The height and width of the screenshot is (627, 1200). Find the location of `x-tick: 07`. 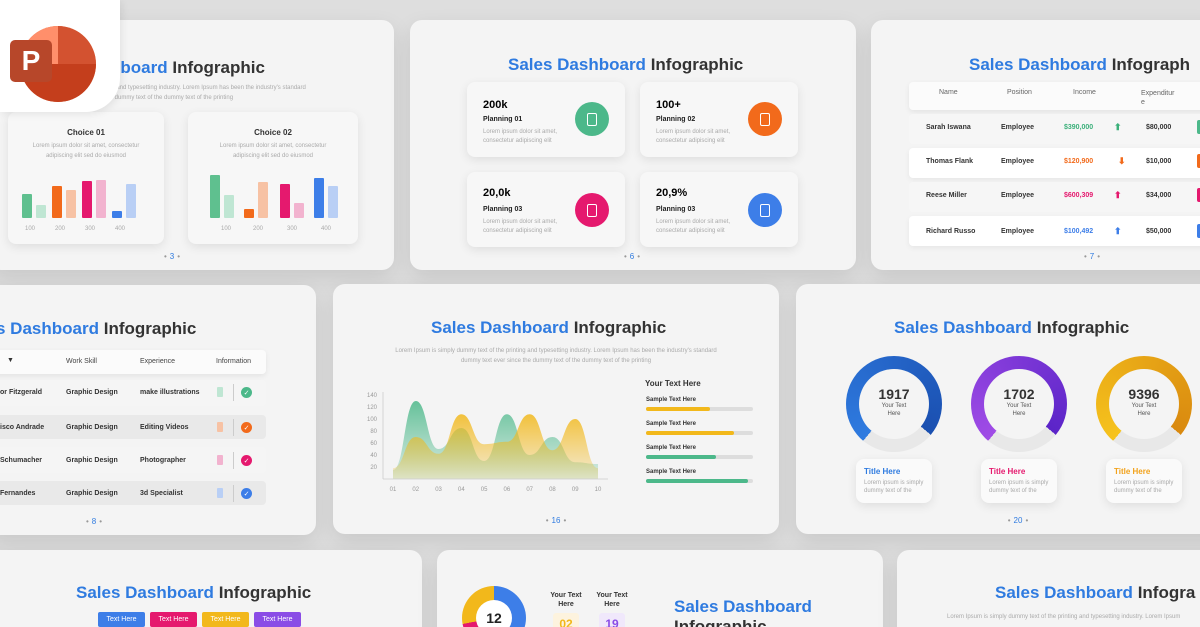

x-tick: 07 is located at coordinates (529, 490).